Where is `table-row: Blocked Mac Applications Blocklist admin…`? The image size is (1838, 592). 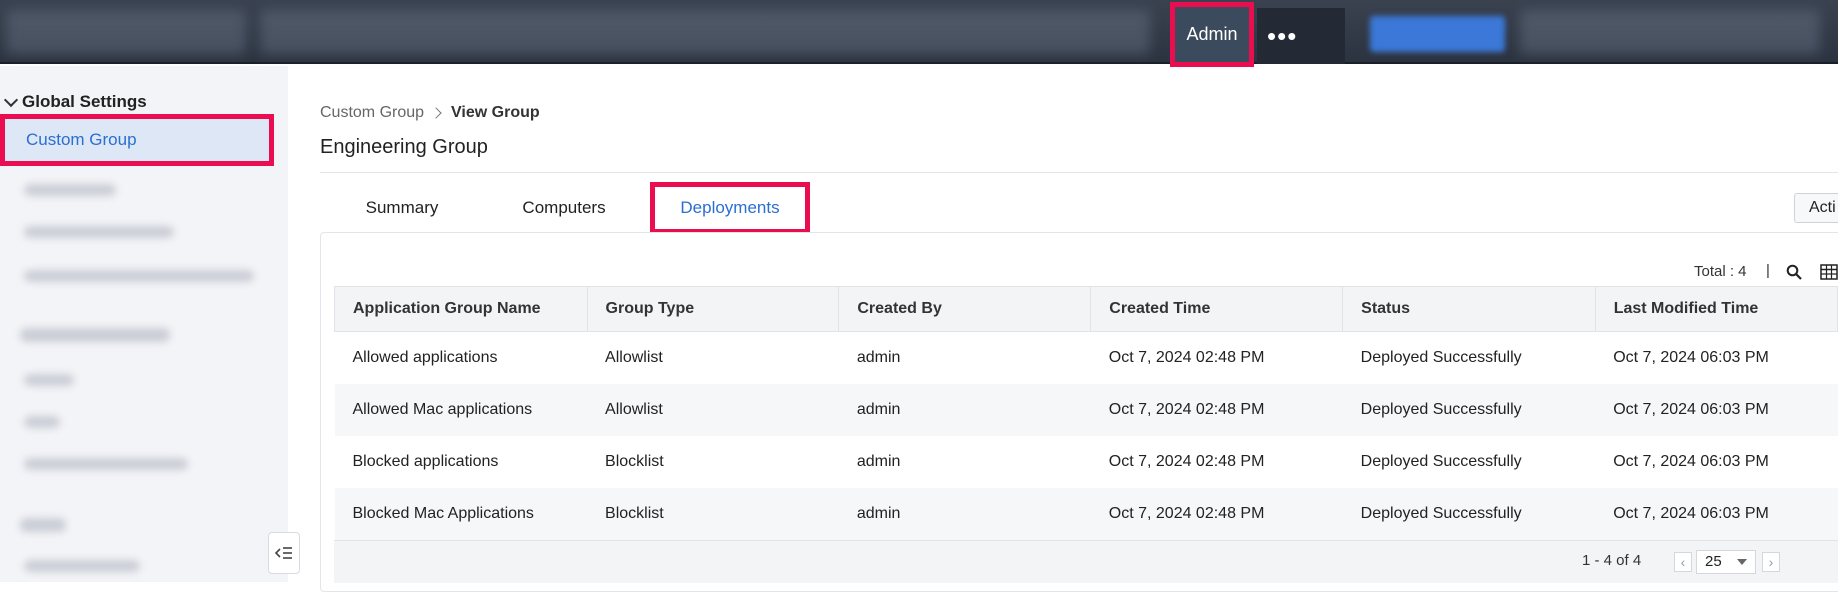 table-row: Blocked Mac Applications Blocklist admin… is located at coordinates (1086, 514).